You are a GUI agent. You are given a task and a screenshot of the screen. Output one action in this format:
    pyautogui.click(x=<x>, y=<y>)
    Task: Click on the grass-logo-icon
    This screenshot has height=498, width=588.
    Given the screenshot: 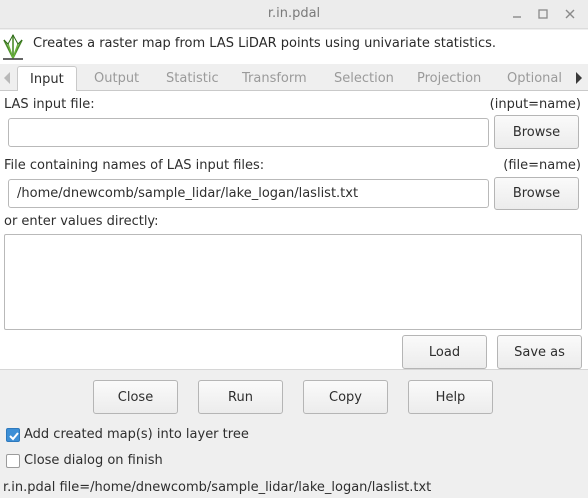 What is the action you would take?
    pyautogui.click(x=13, y=46)
    